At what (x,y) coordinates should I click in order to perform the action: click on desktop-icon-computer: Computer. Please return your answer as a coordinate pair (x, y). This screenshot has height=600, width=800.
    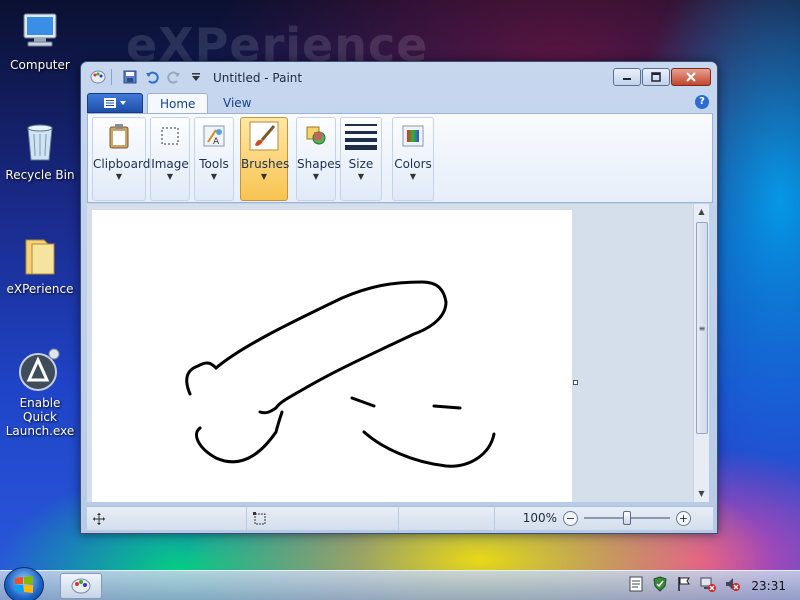
    Looking at the image, I should click on (40, 41).